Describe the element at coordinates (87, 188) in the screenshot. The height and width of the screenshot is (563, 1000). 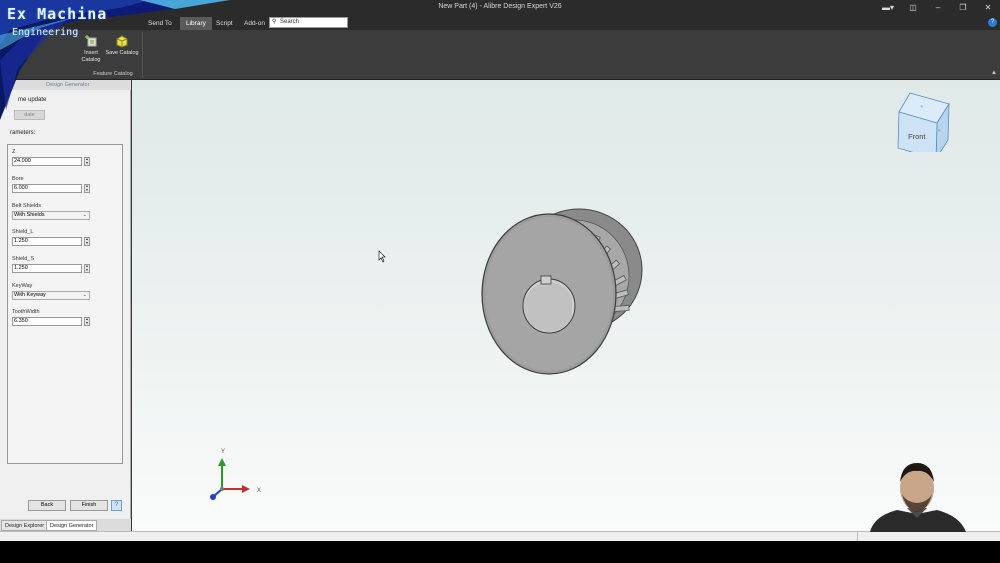
I see `bore-spinner: ▲ ▼` at that location.